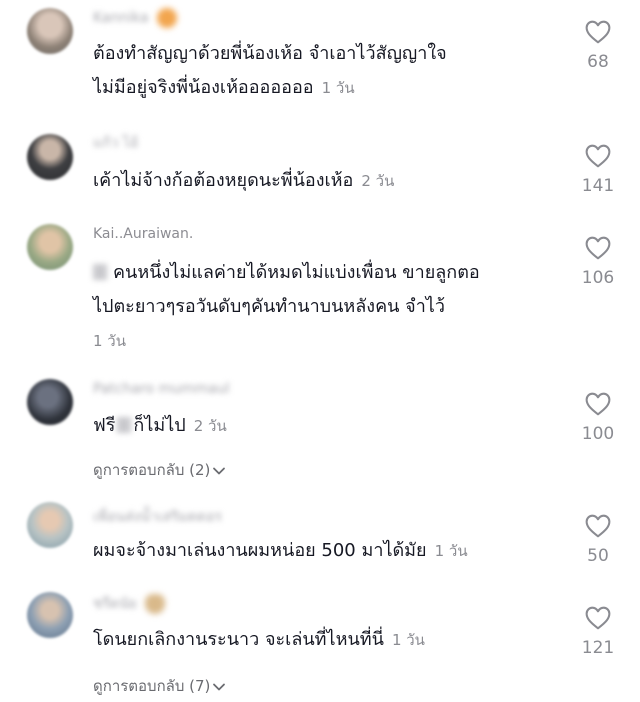 The width and height of the screenshot is (640, 702). Describe the element at coordinates (159, 470) in the screenshot. I see `view-replies-button: ดูการตอบกลับ (2)` at that location.